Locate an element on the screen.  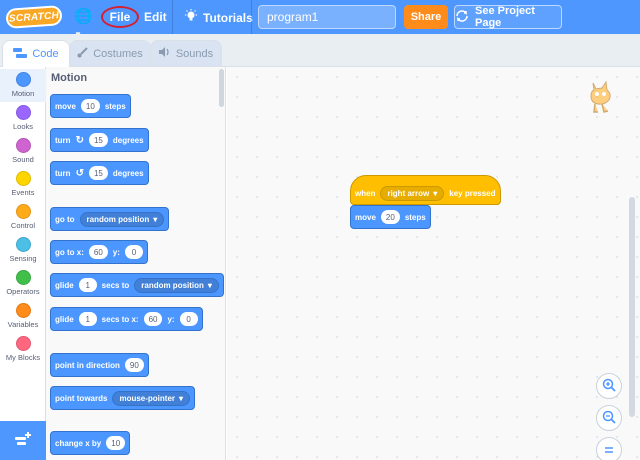
tutorials-label: Tutorials is located at coordinates (228, 17).